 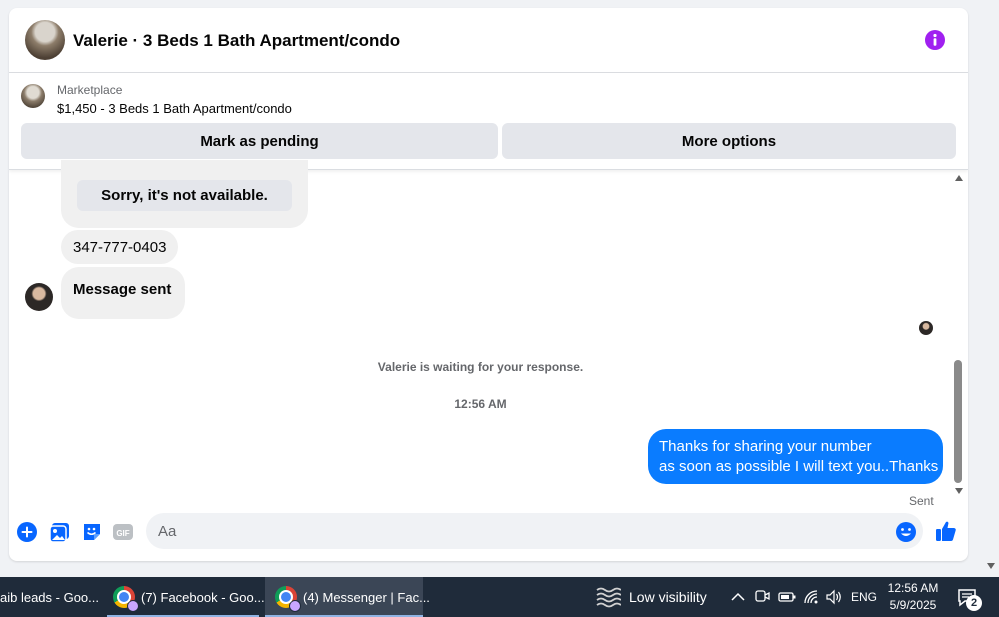 I want to click on incoming-status-message: Message sent, so click(x=123, y=293).